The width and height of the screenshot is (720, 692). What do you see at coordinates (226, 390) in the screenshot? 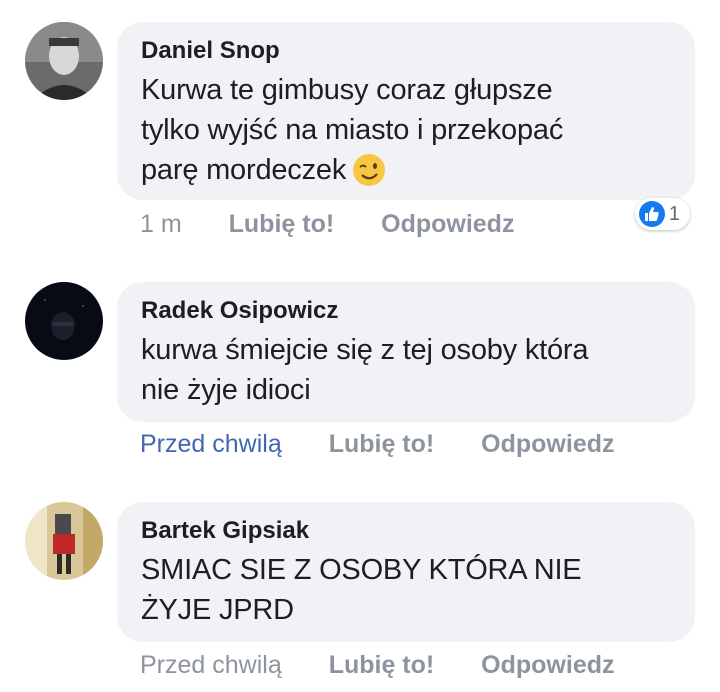
I see `comment-text-line: nie żyje idioci` at bounding box center [226, 390].